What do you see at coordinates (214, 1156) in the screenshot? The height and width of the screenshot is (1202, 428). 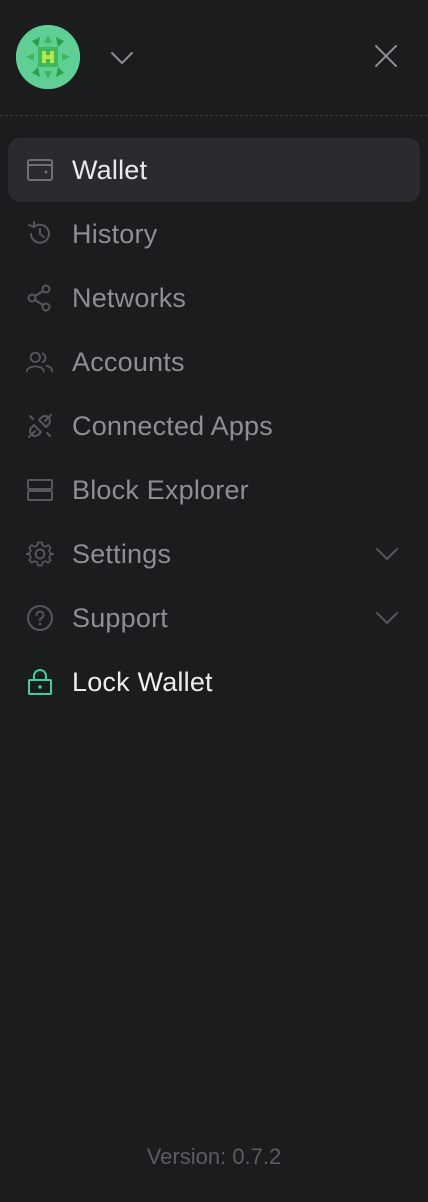 I see `version-label: Version: 0.7.2` at bounding box center [214, 1156].